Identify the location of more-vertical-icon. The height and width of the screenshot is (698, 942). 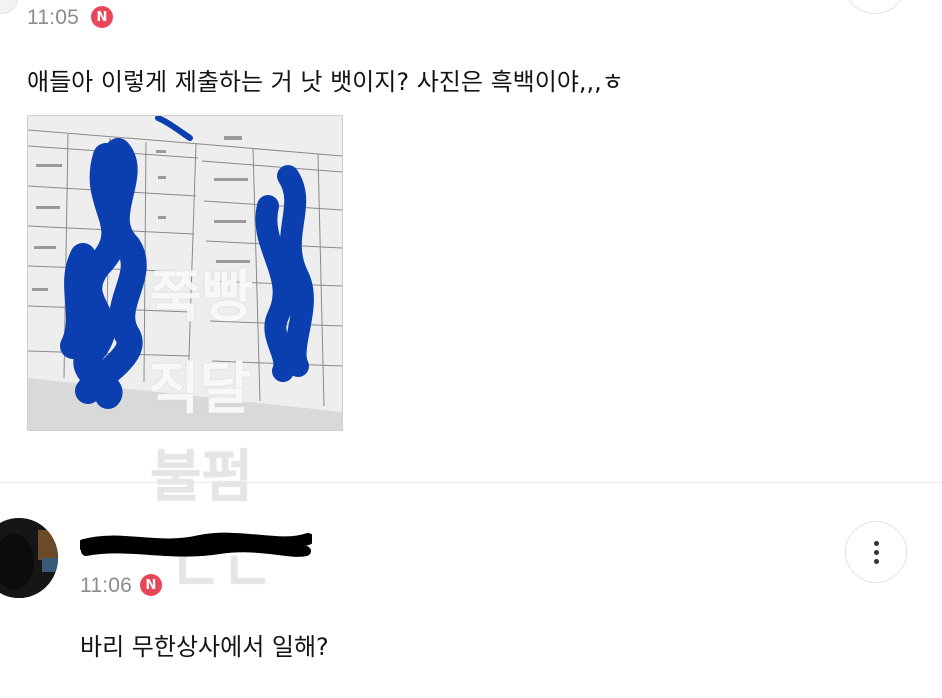
(876, 552).